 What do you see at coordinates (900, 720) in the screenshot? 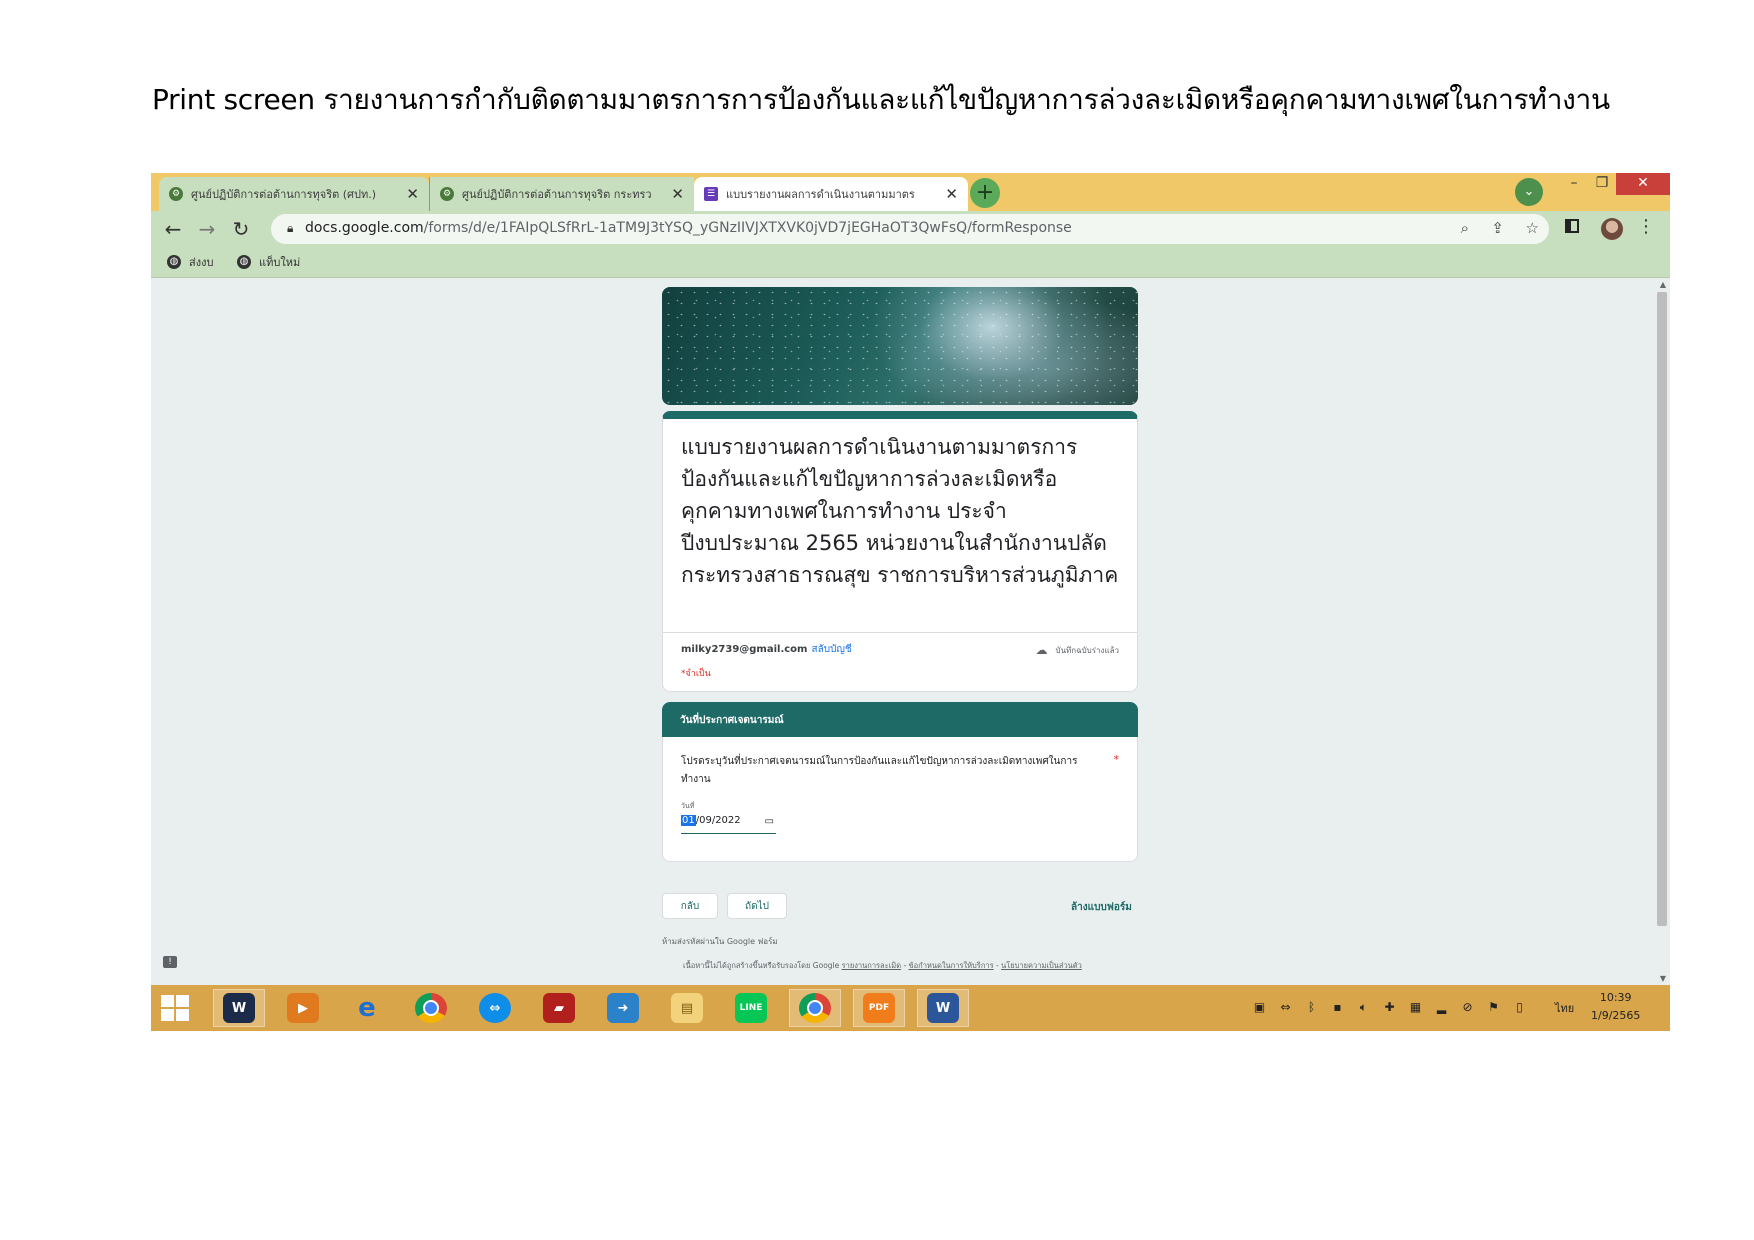
I see `section-header: วันที่ประกาศเจตนารมณ์` at bounding box center [900, 720].